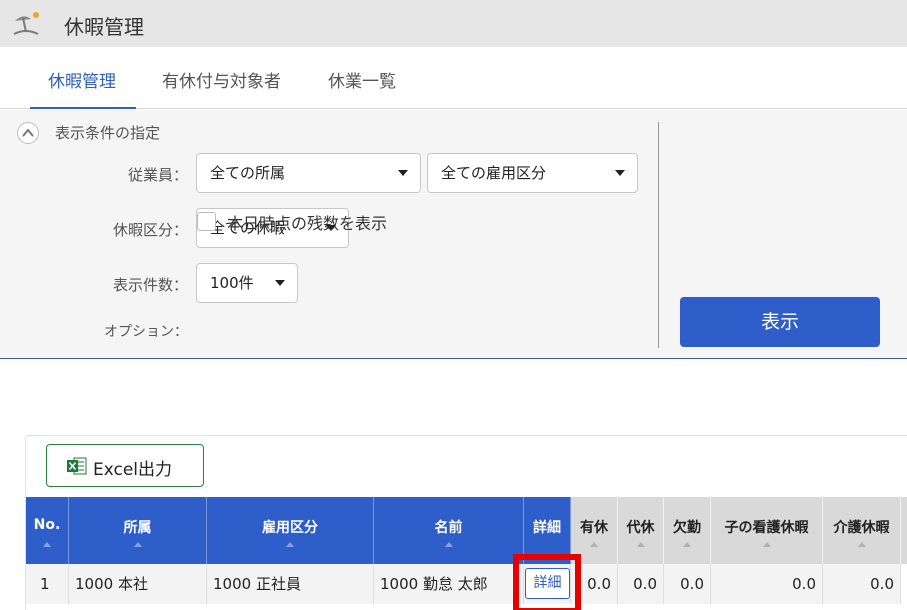 This screenshot has height=610, width=907. What do you see at coordinates (157, 175) in the screenshot?
I see `employee-label: 従業員：` at bounding box center [157, 175].